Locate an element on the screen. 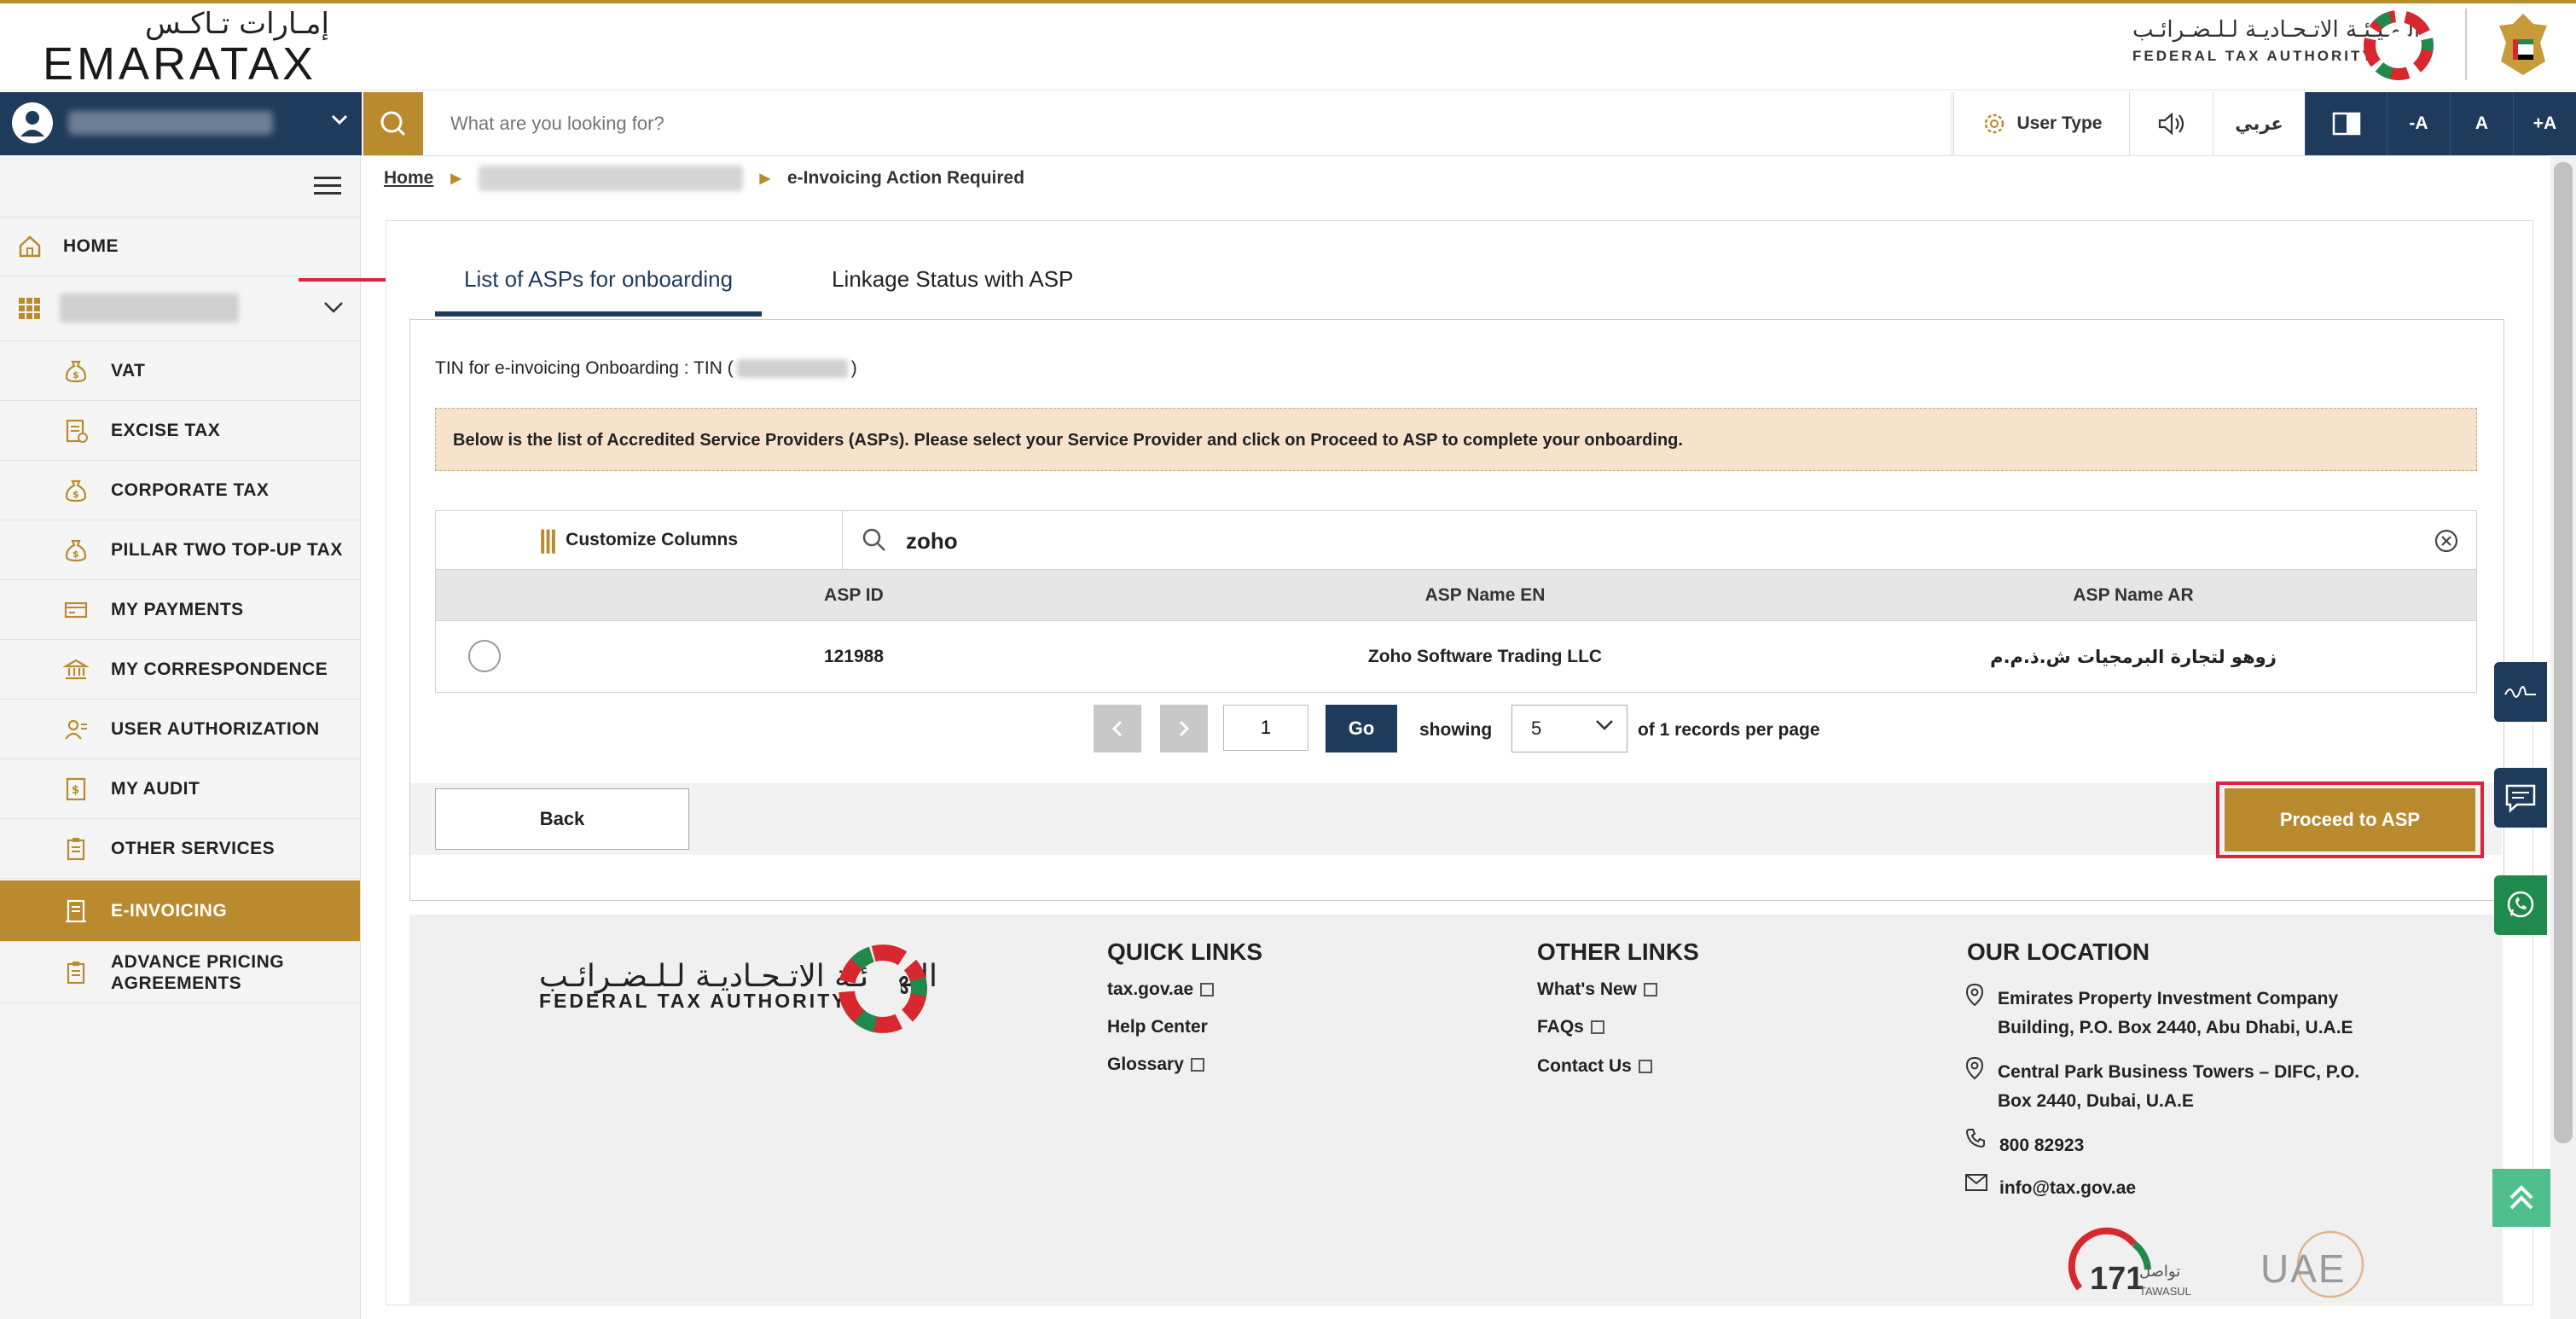 The image size is (2576, 1319). arabic-language-button: عربي is located at coordinates (2259, 123).